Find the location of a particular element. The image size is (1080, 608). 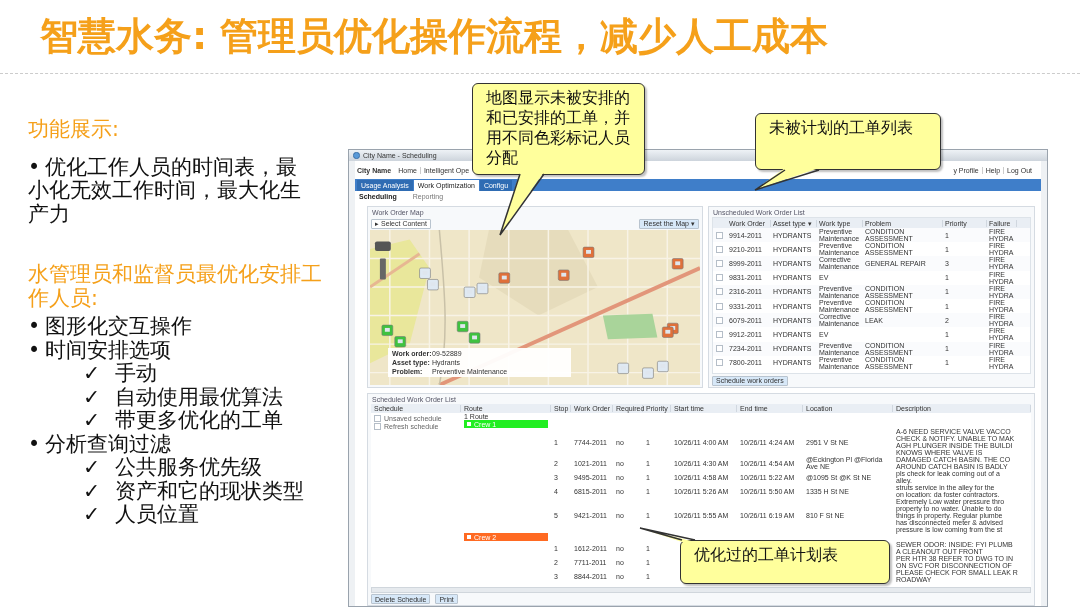

globe-icon is located at coordinates (356, 155).